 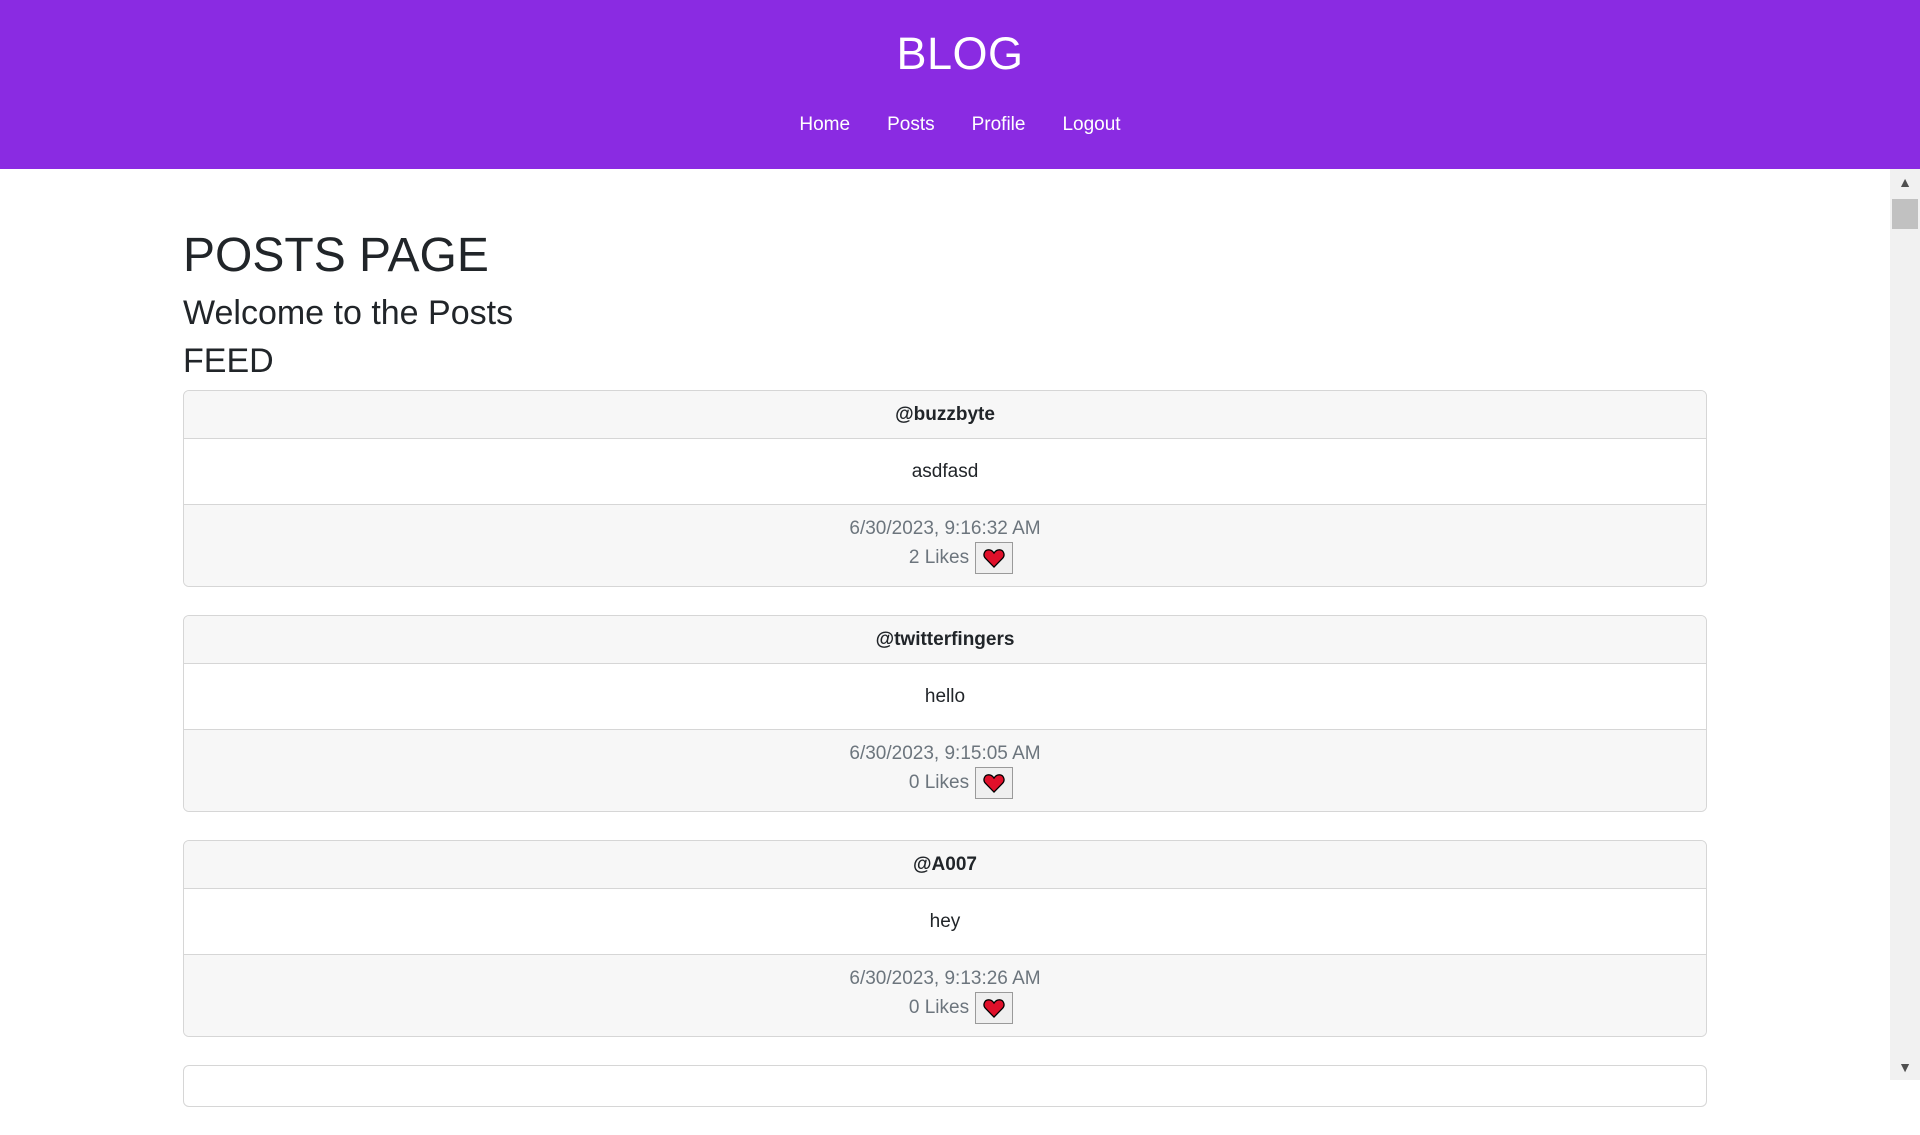 What do you see at coordinates (336, 255) in the screenshot?
I see `page-title: POSTS PAGE` at bounding box center [336, 255].